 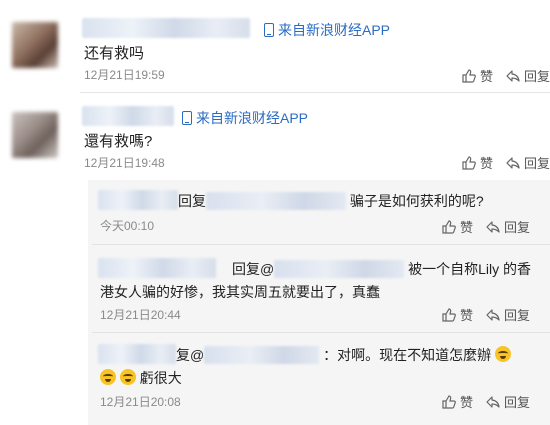 I want to click on reply-time: 12月21日20:08, so click(x=140, y=402).